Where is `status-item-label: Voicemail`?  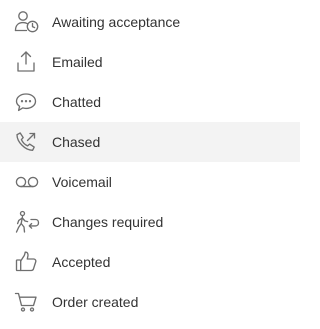 status-item-label: Voicemail is located at coordinates (82, 182).